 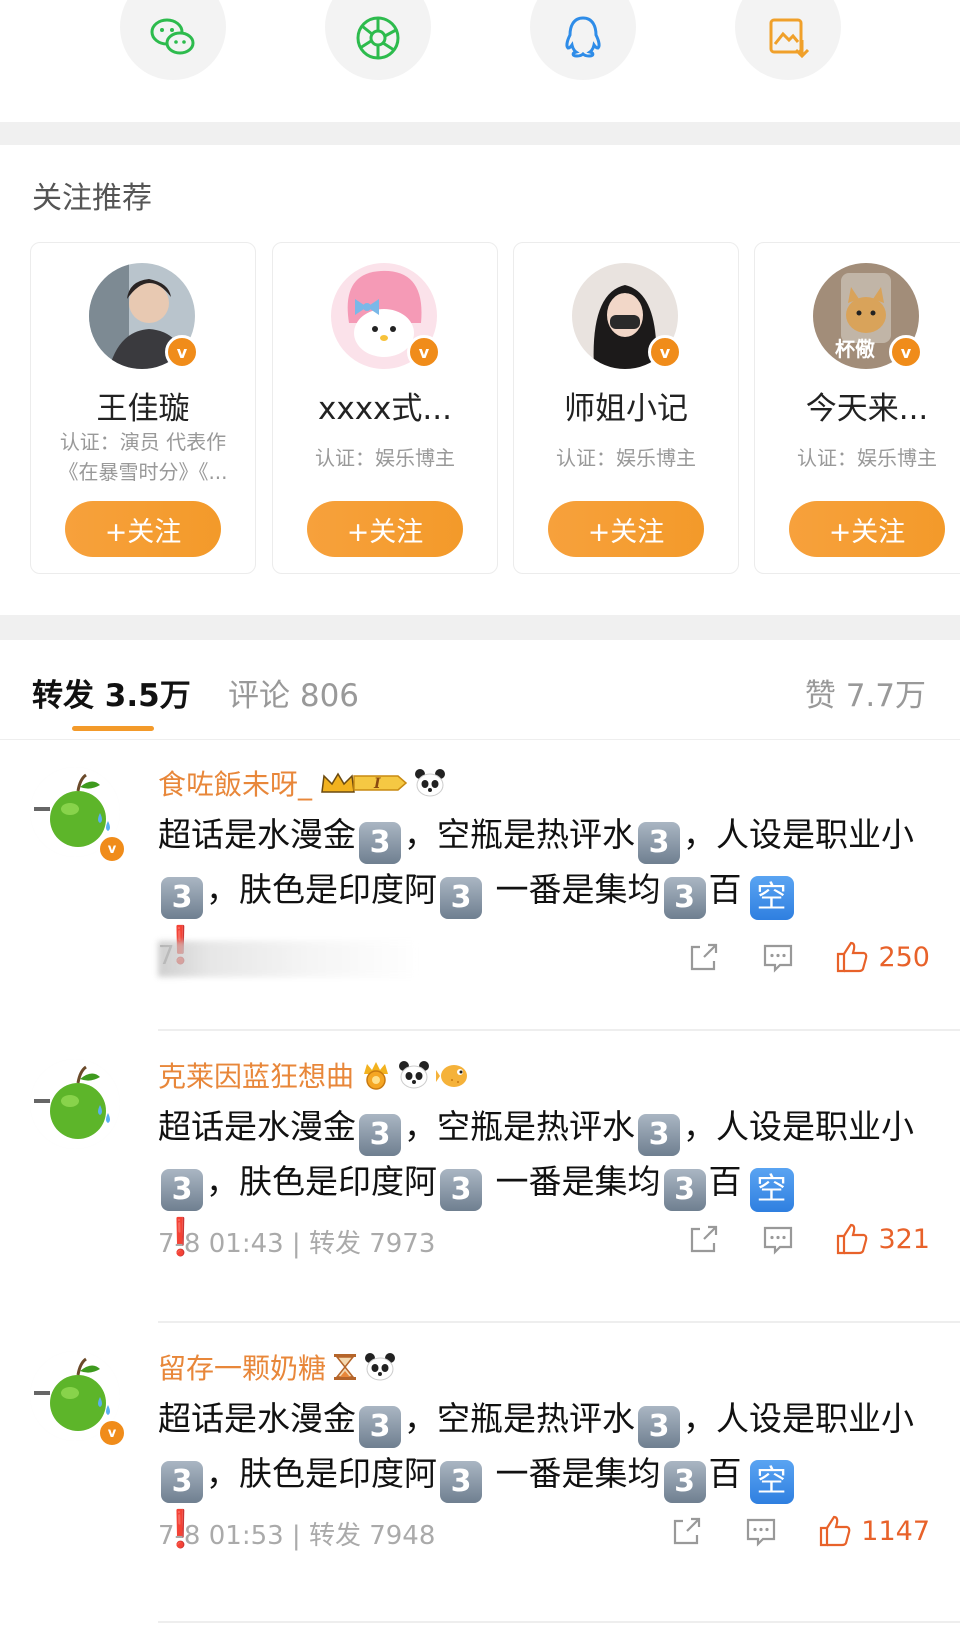 I want to click on username-text: 克莱因蓝狂想曲, so click(x=256, y=1076).